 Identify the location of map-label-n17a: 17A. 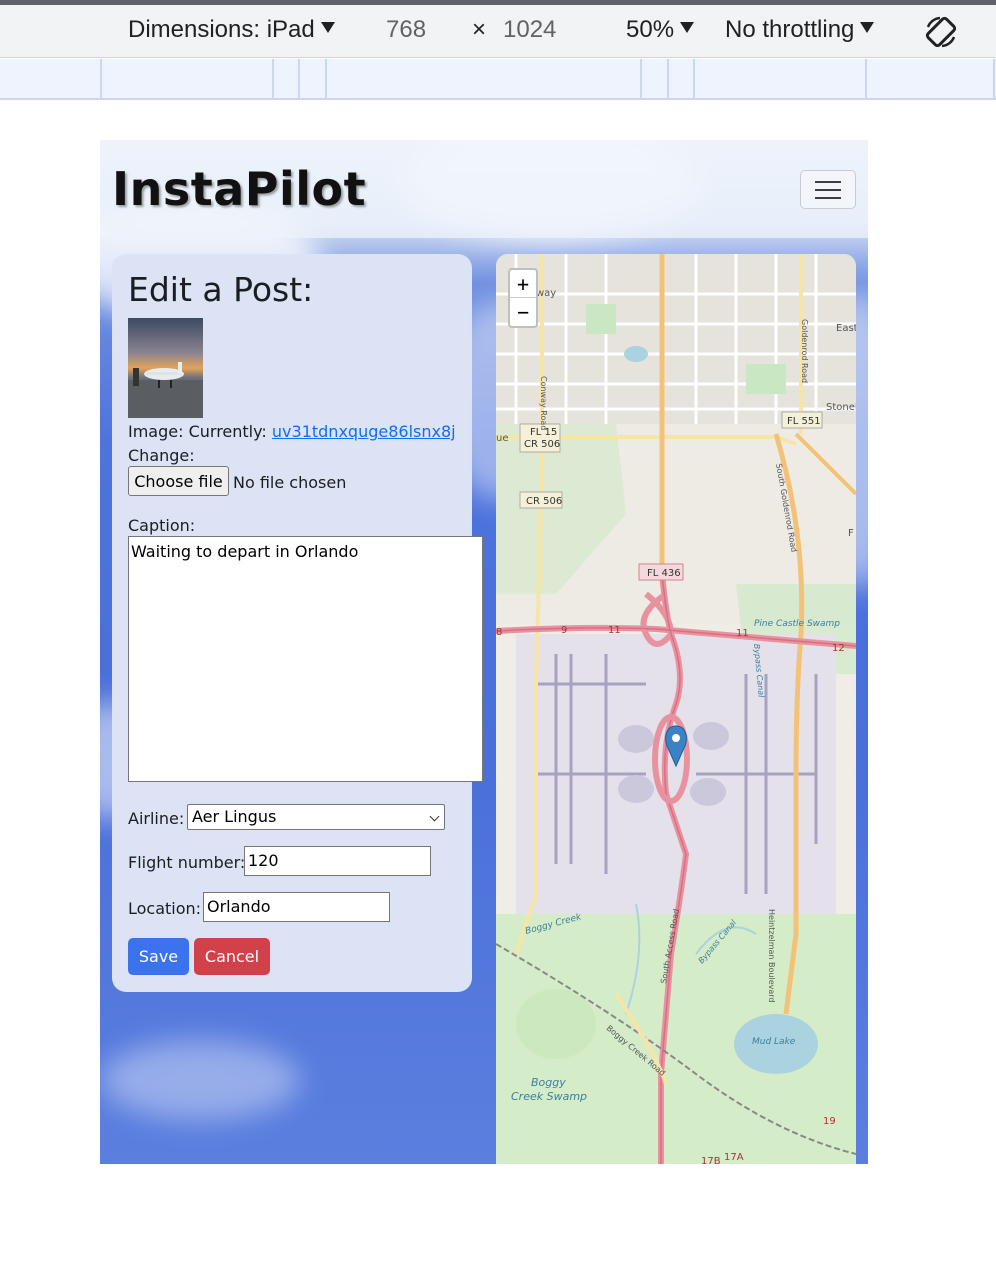
(734, 1157).